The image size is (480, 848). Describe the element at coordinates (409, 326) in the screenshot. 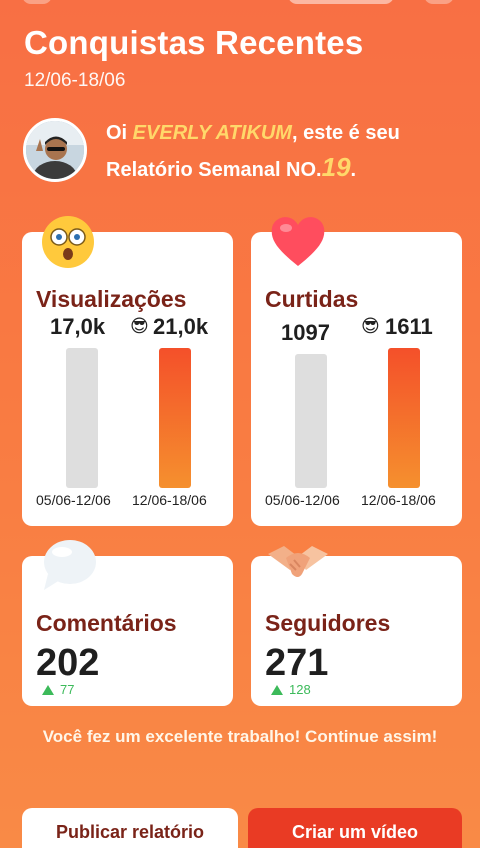

I see `likes-current-value: 1611` at that location.